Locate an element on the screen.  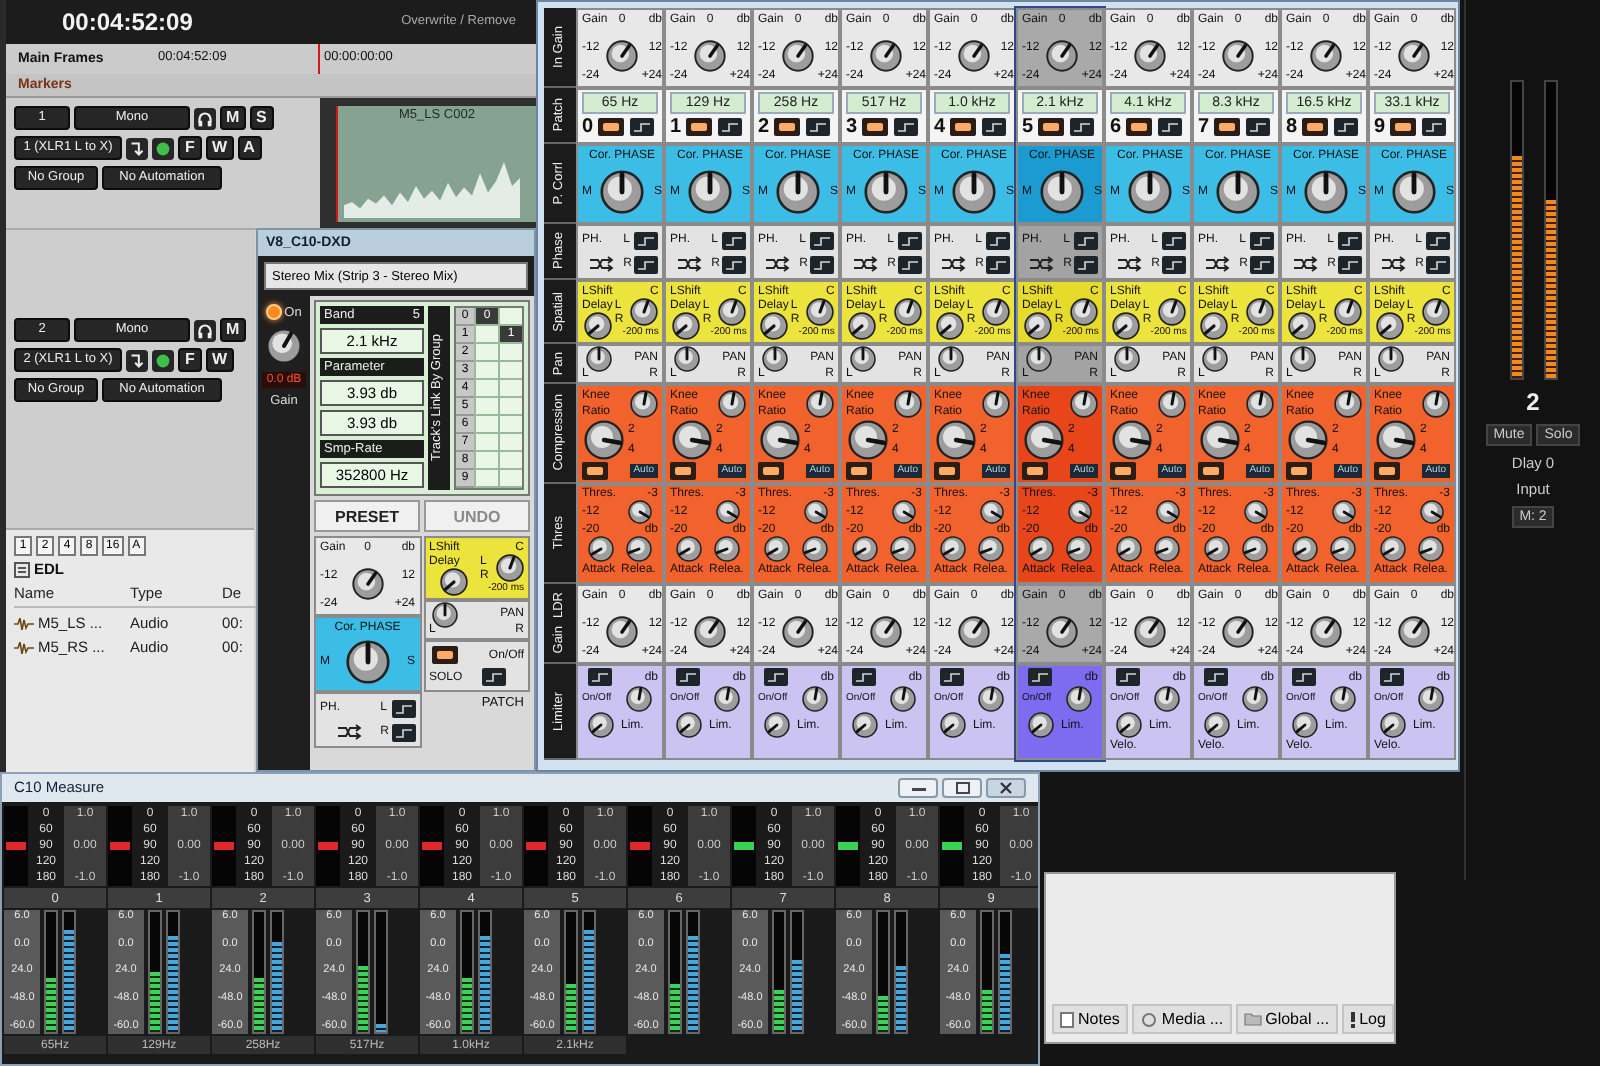
track-toggle-button: W is located at coordinates (220, 360).